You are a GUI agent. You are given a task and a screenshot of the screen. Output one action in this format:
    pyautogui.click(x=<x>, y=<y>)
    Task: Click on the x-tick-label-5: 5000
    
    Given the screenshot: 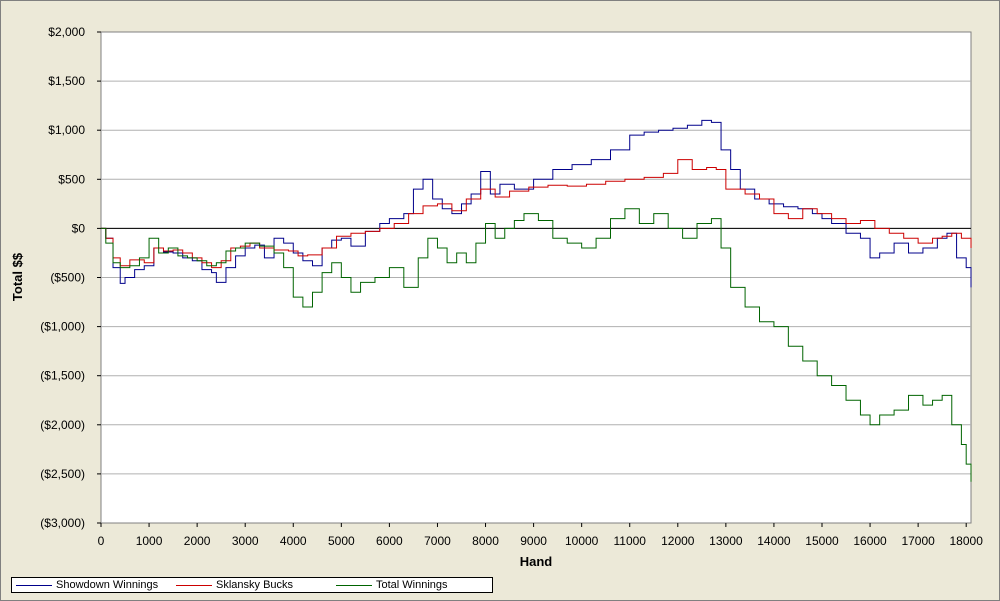 What is the action you would take?
    pyautogui.click(x=341, y=541)
    